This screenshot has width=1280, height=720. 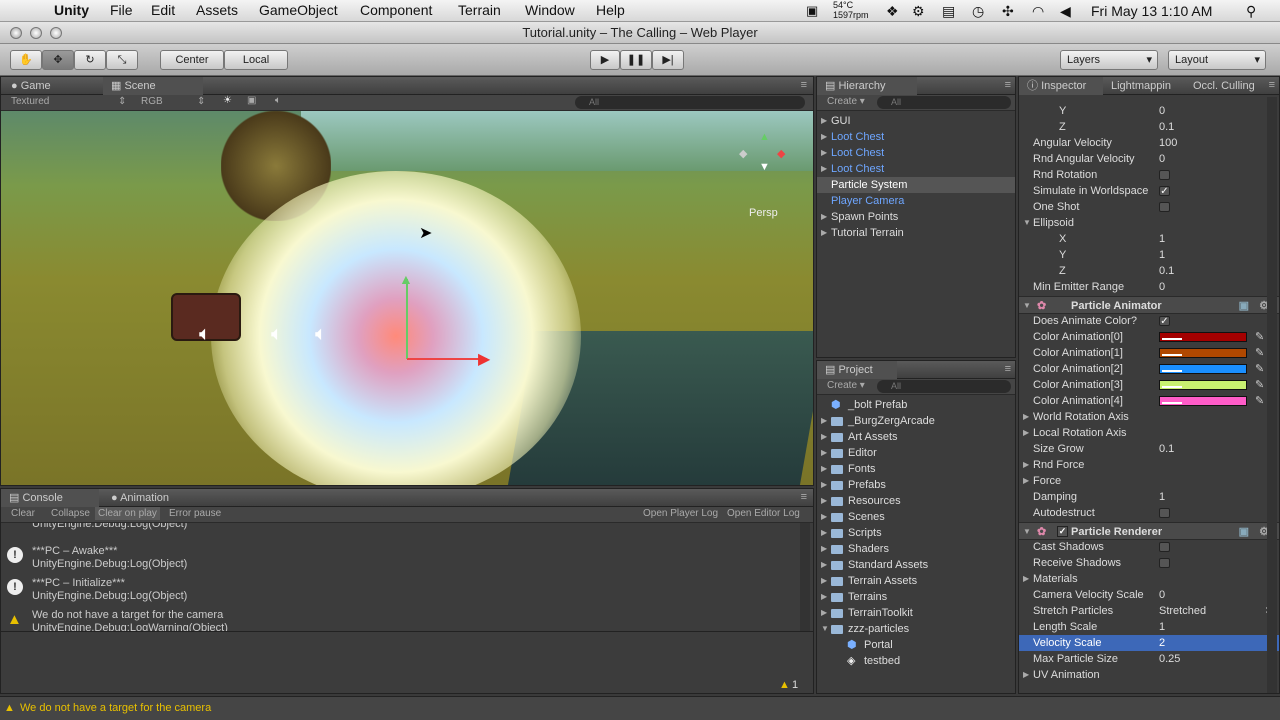 What do you see at coordinates (16, 33) in the screenshot?
I see `close-window-button` at bounding box center [16, 33].